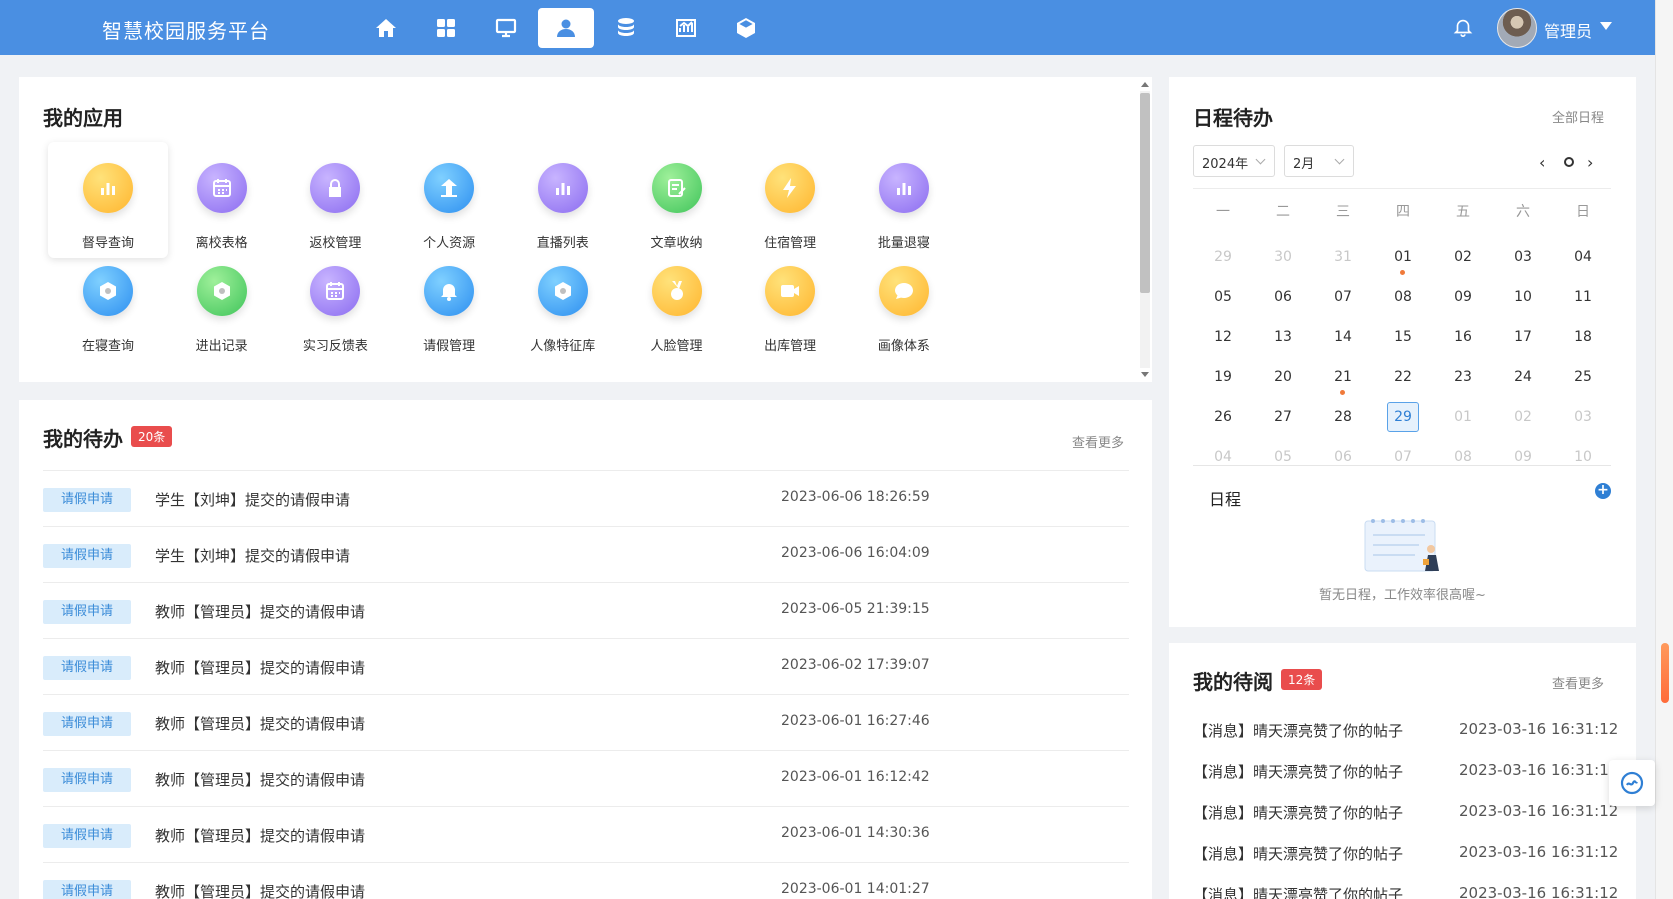 Image resolution: width=1673 pixels, height=899 pixels. I want to click on calendar-day: 18, so click(1583, 337).